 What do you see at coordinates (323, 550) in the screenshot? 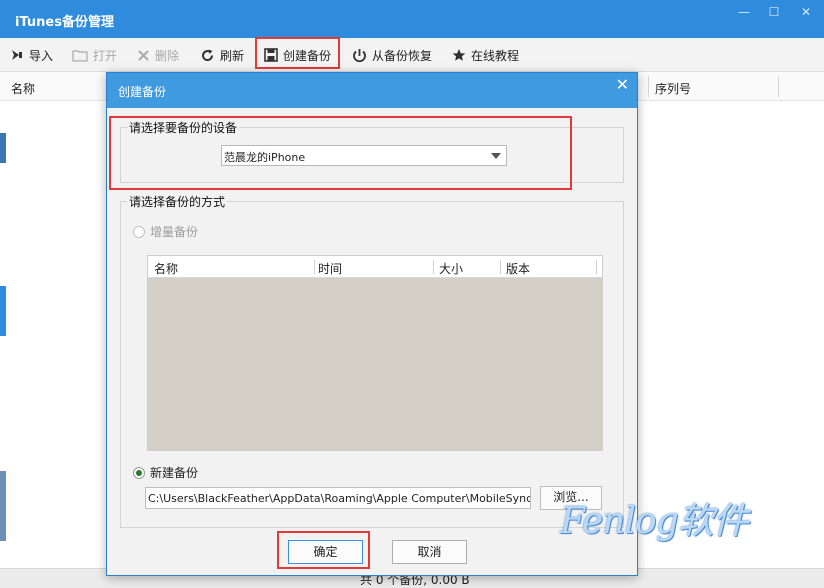
I see `ok-button-highlight` at bounding box center [323, 550].